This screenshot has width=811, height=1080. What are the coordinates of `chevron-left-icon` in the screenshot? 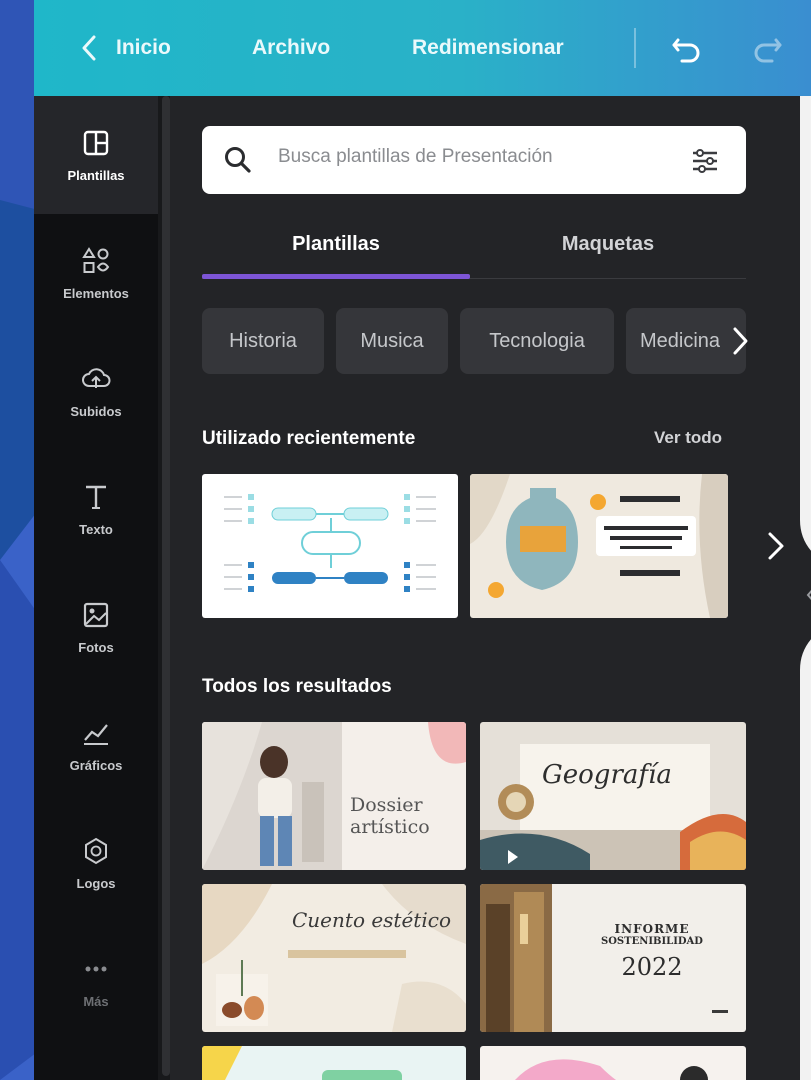 It's located at (89, 48).